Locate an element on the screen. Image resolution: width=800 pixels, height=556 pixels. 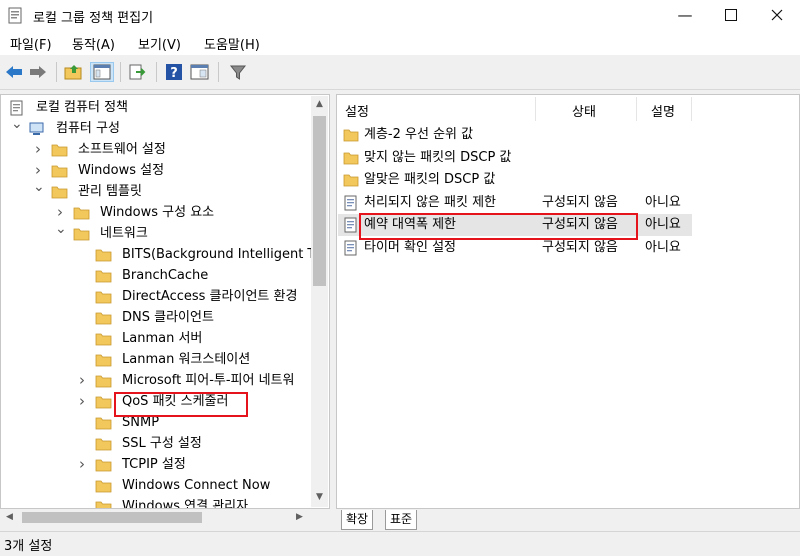
setting-name: 맞지 않는 패킷의 DSCP 값 is located at coordinates (438, 157).